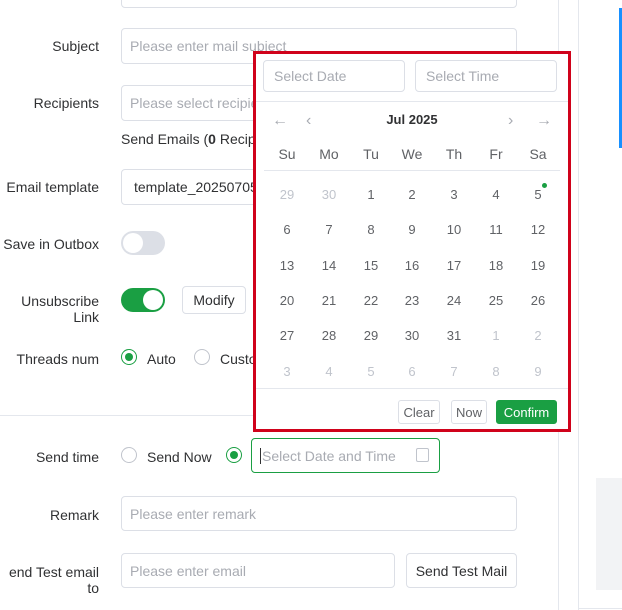 The width and height of the screenshot is (622, 610). I want to click on calendar-day-cell: 24, so click(454, 300).